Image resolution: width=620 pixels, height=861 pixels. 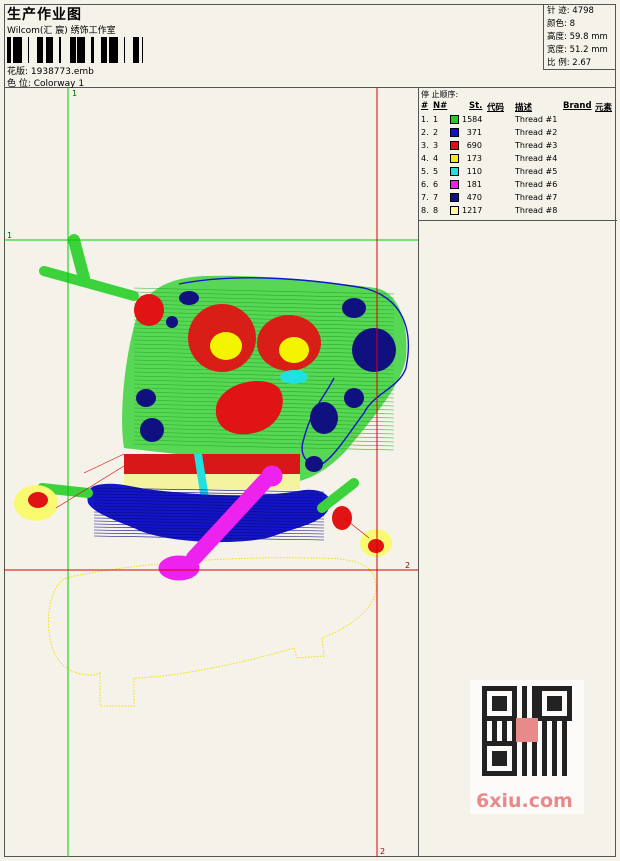 I want to click on thread-description: Thread #2, so click(x=536, y=132).